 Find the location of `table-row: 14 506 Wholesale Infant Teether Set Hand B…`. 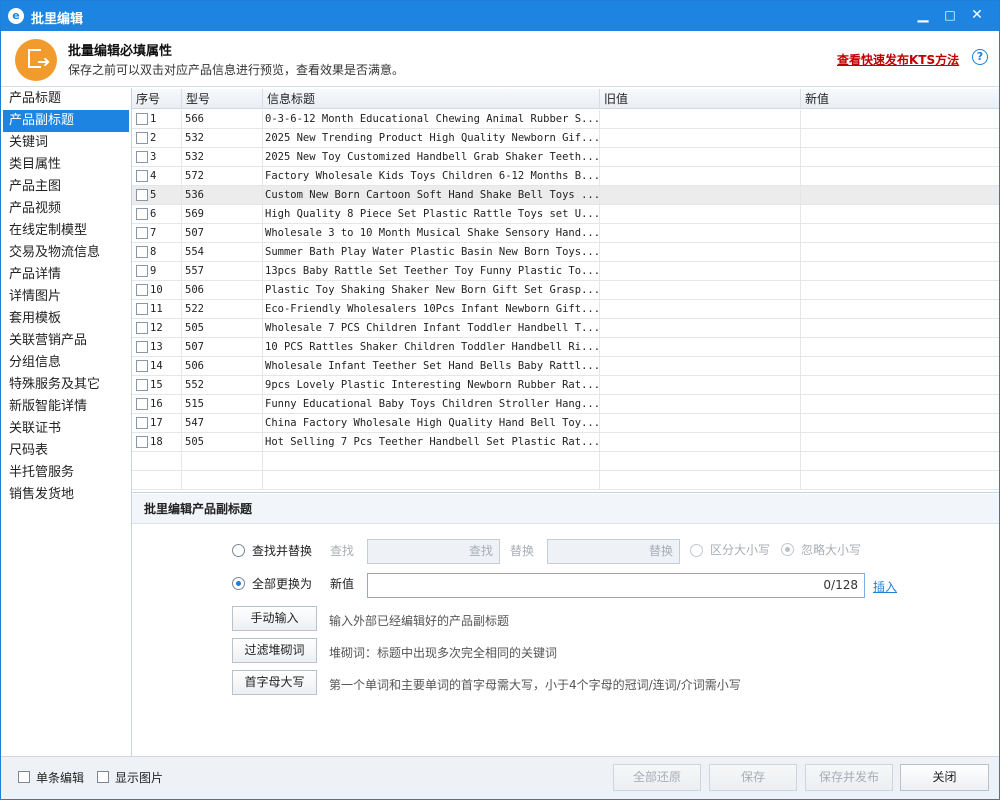

table-row: 14 506 Wholesale Infant Teether Set Hand B… is located at coordinates (565, 366).